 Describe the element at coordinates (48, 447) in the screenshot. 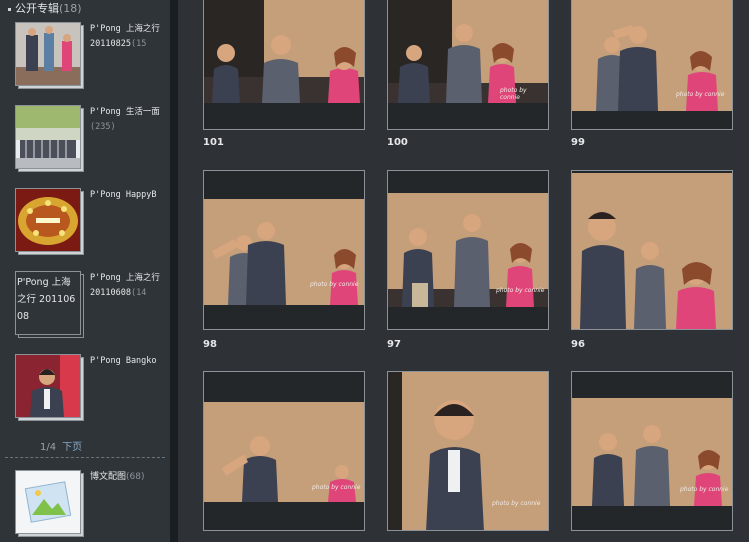

I see `page-indicator: 1/4` at that location.